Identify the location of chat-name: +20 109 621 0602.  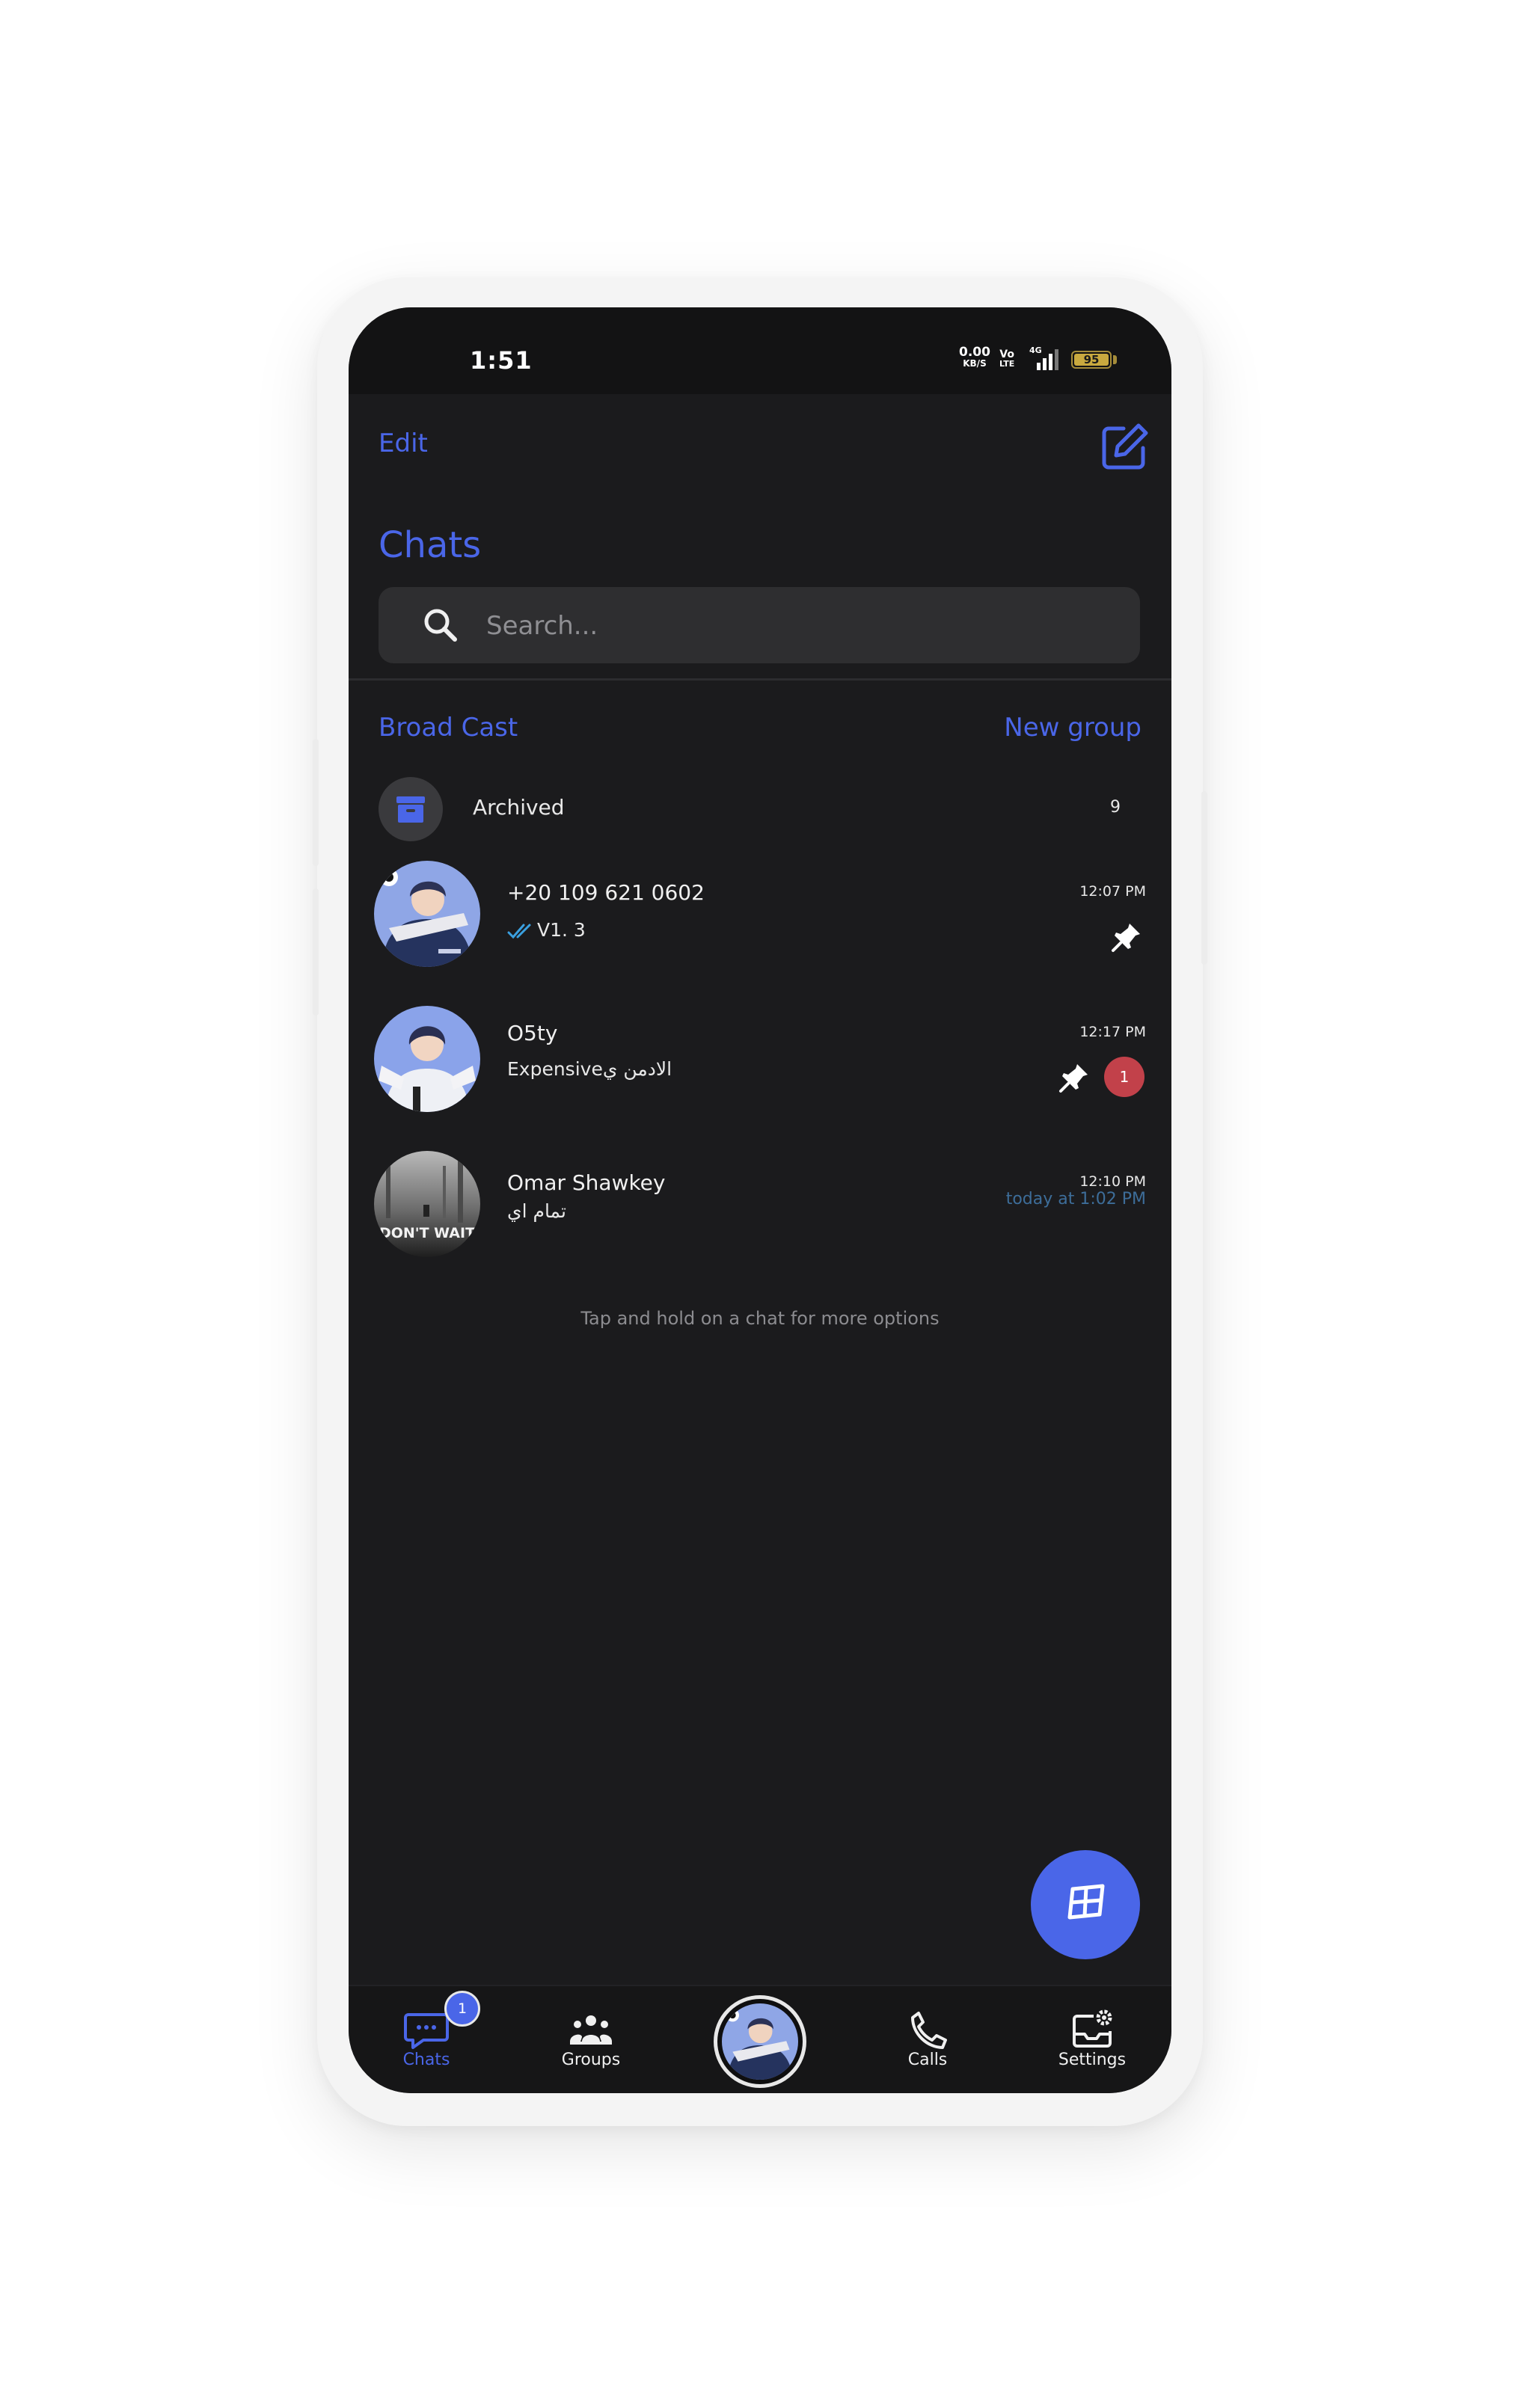
(606, 892).